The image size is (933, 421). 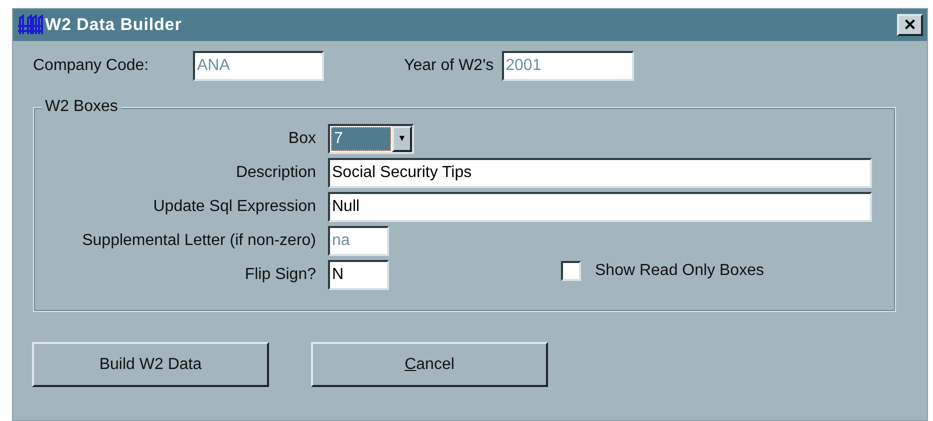 What do you see at coordinates (910, 25) in the screenshot?
I see `close-button: ×` at bounding box center [910, 25].